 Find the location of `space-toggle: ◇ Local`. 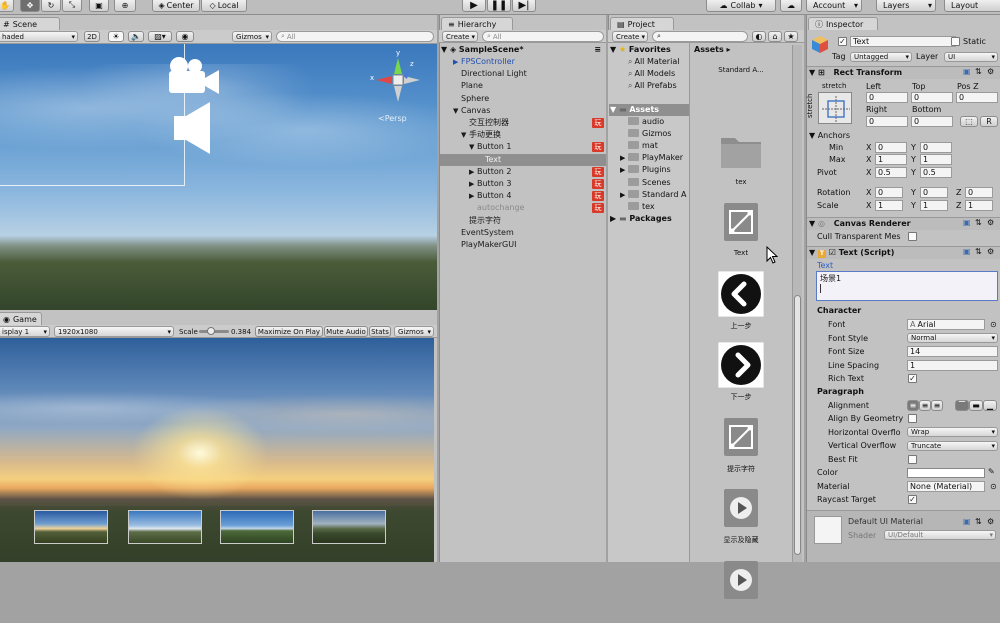

space-toggle: ◇ Local is located at coordinates (224, 6).